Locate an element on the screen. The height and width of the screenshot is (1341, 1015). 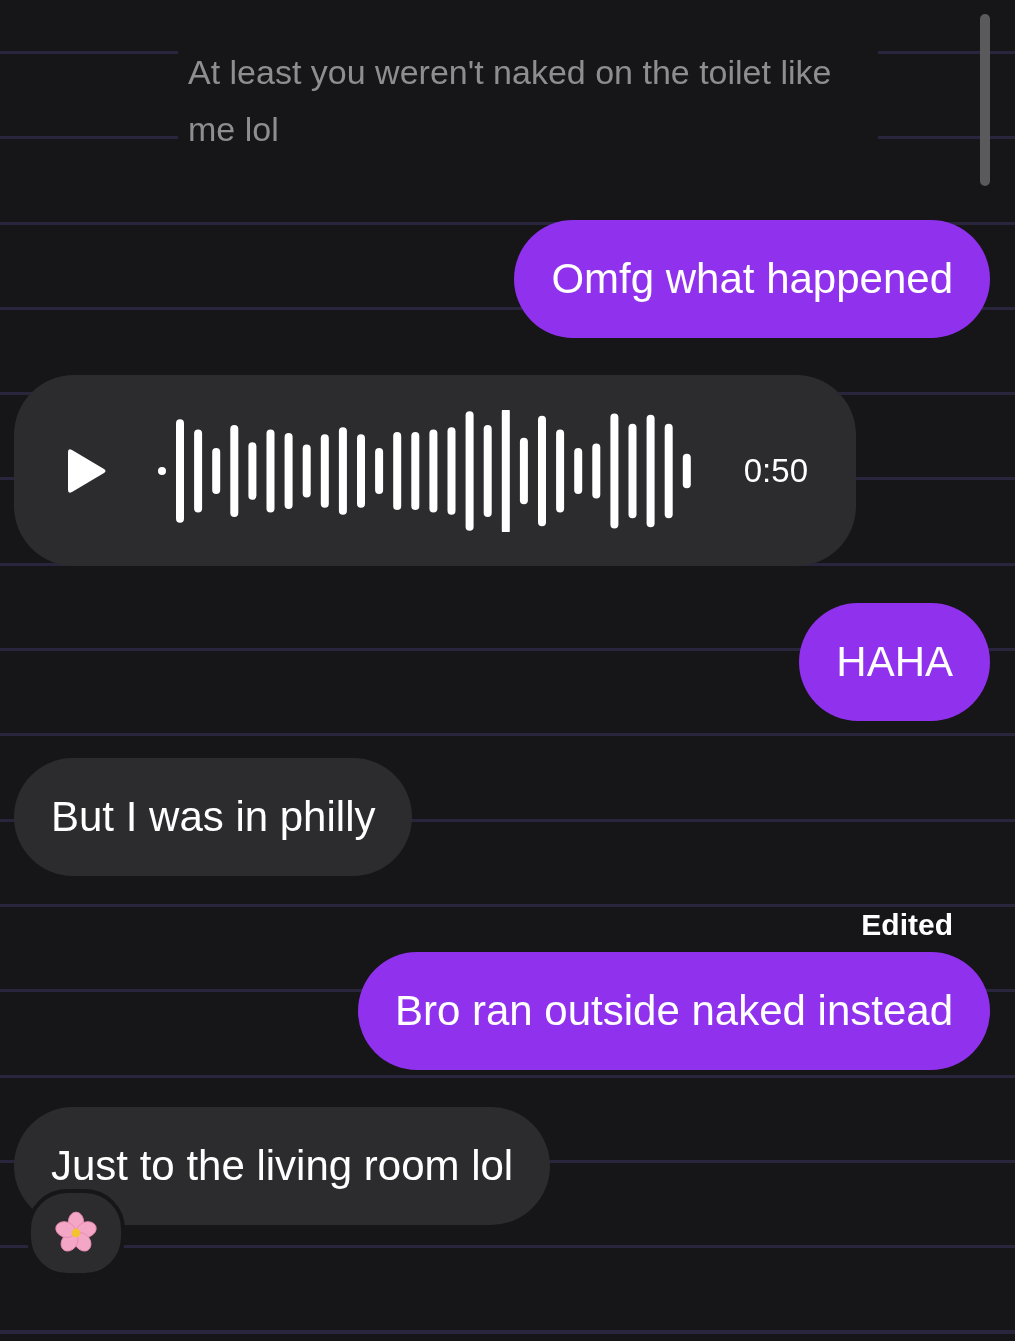
play-icon is located at coordinates (86, 470).